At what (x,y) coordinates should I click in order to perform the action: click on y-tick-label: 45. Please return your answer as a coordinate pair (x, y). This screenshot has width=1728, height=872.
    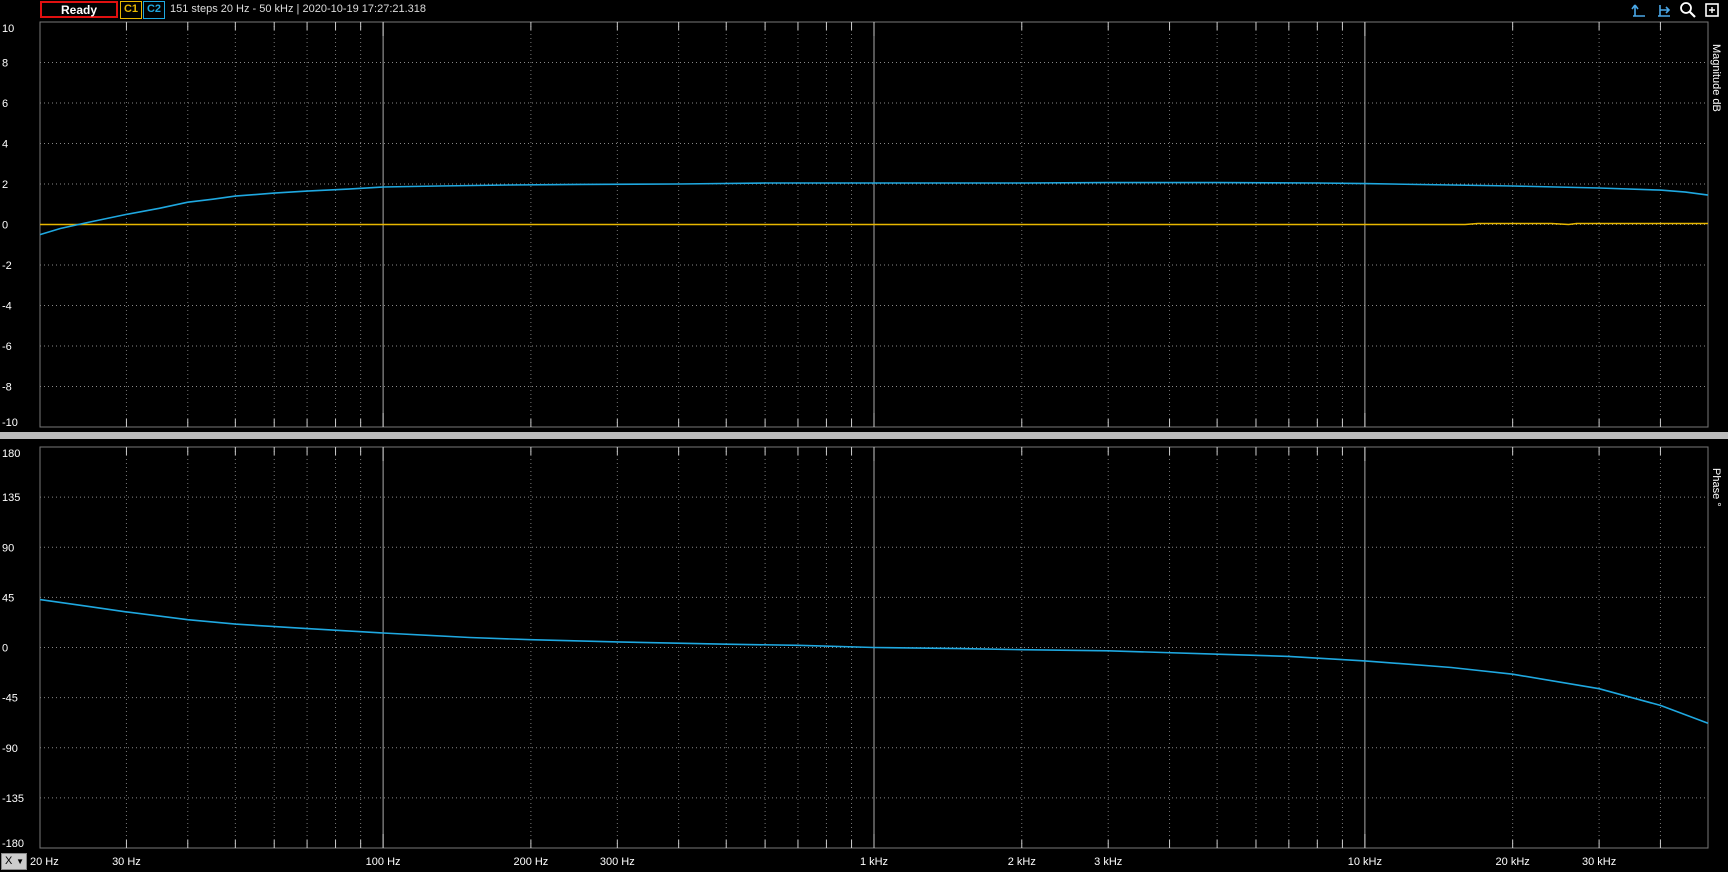
    Looking at the image, I should click on (8, 598).